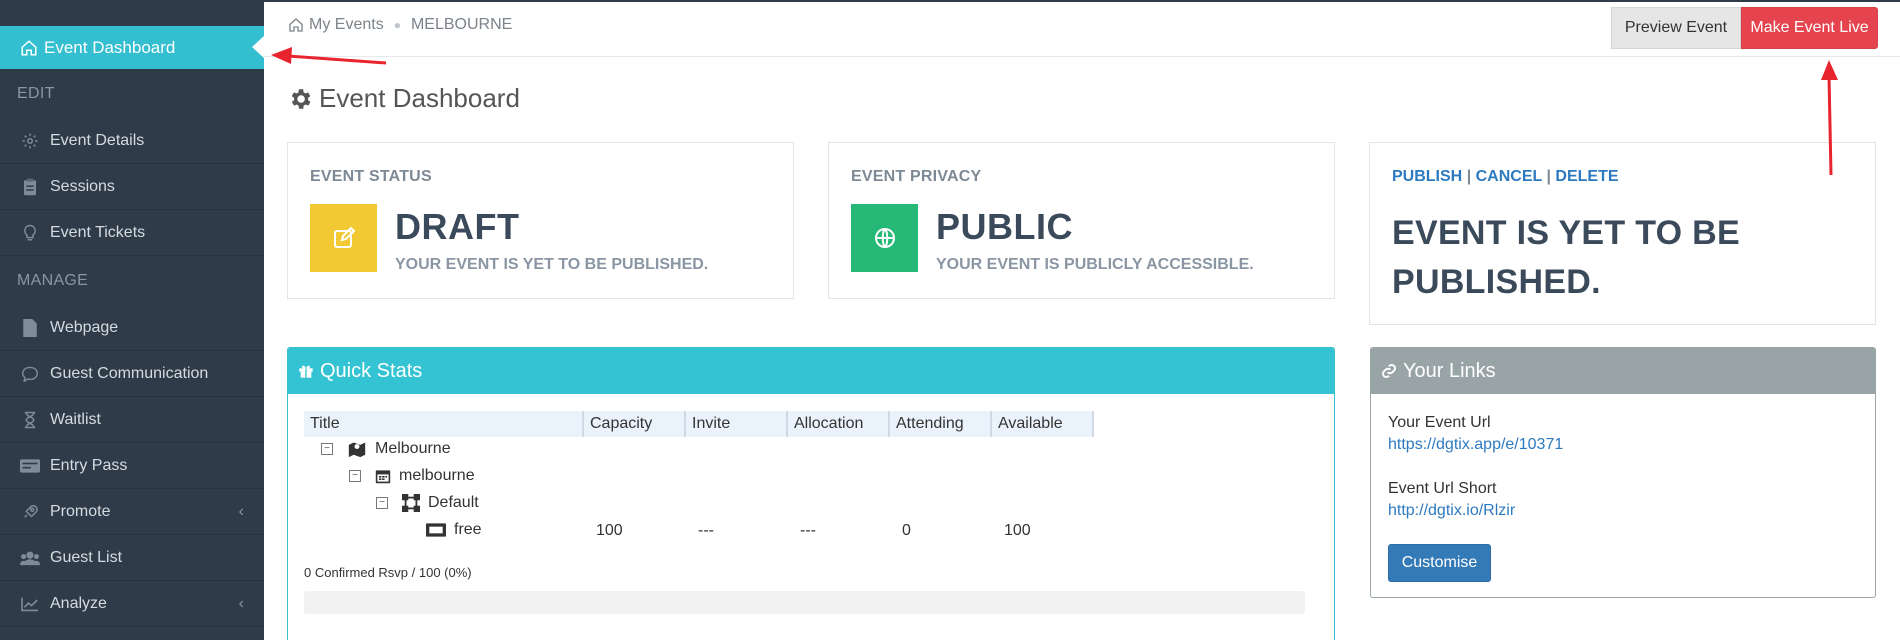  What do you see at coordinates (1623, 371) in the screenshot?
I see `your-links-header: Your Links` at bounding box center [1623, 371].